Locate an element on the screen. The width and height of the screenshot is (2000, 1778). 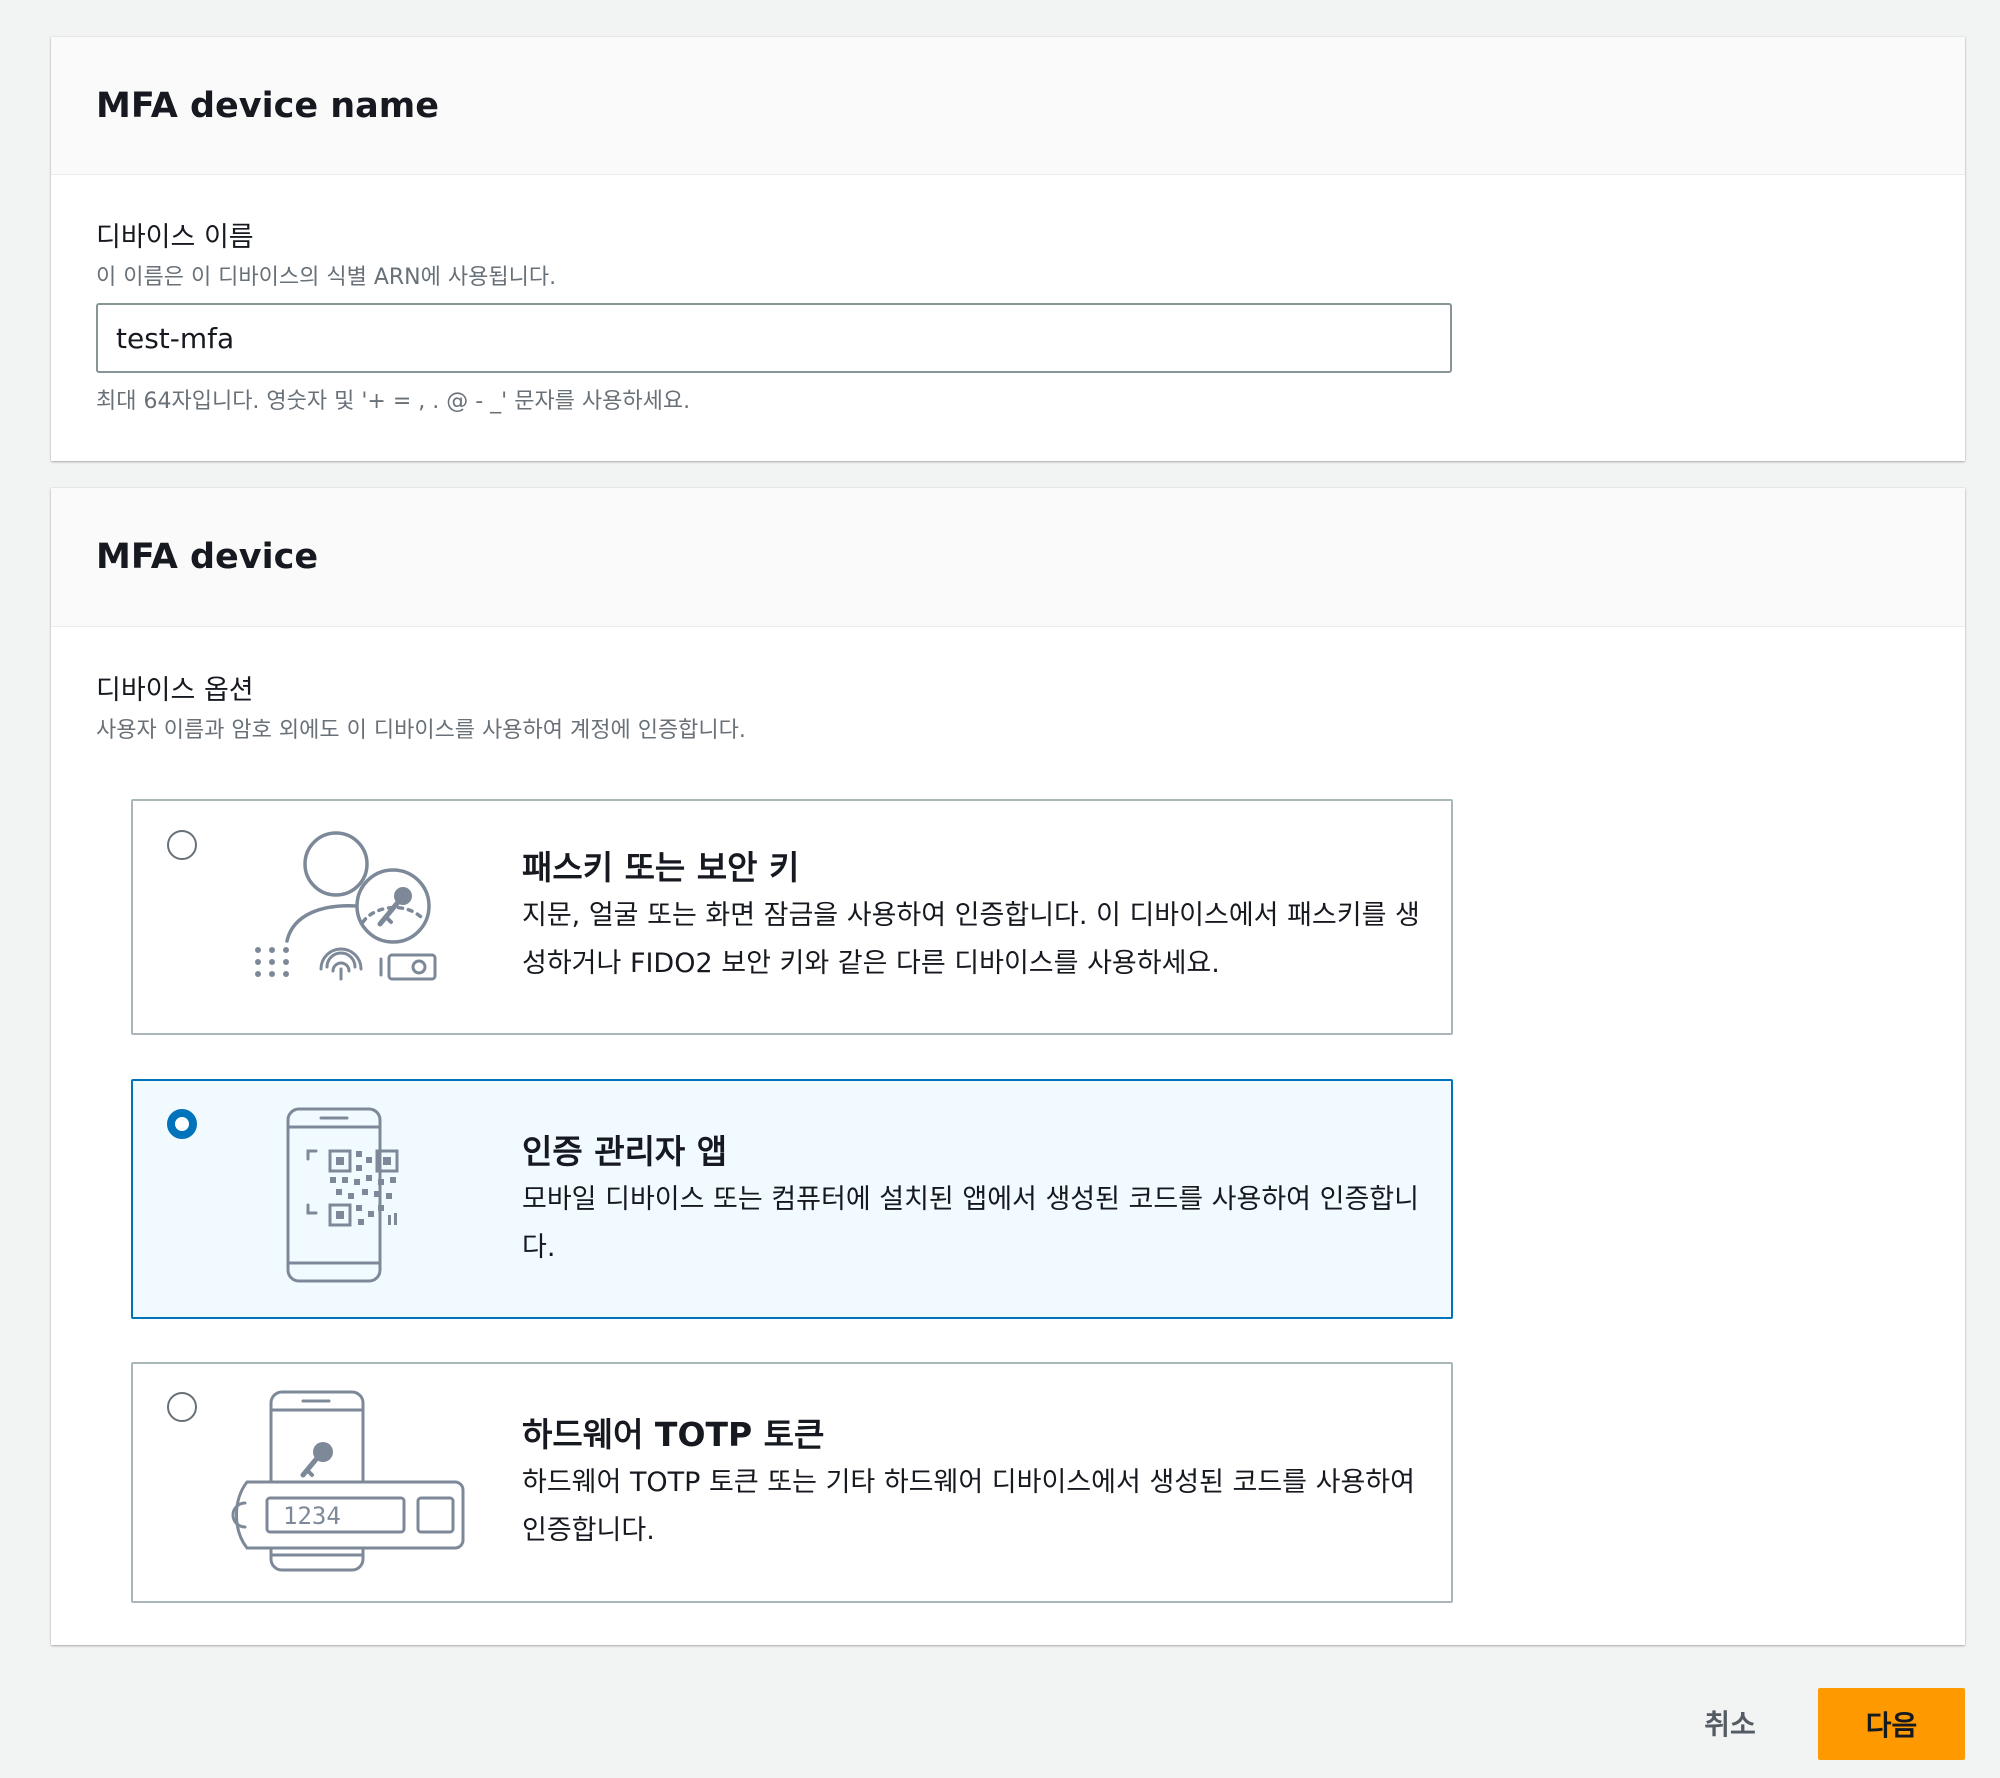
device-options-description: 사용자 이름과 암호 외에도 이 디바이스를 사용하여 계정에 인증합니다. is located at coordinates (421, 730).